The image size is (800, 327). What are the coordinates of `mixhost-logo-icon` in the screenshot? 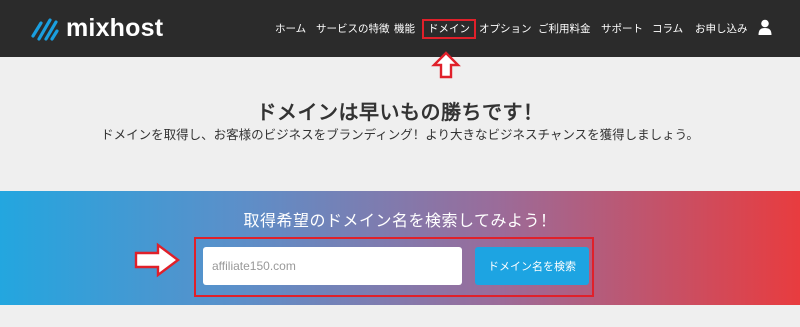 It's located at (45, 29).